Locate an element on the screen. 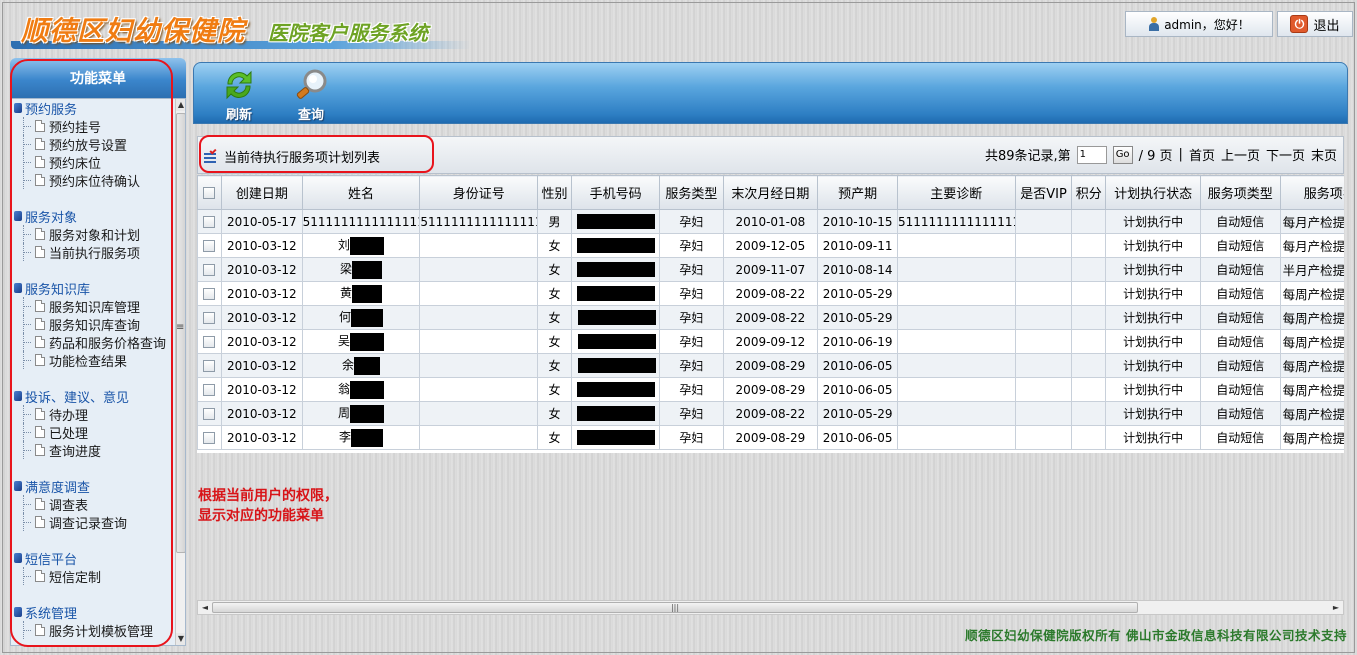 The height and width of the screenshot is (655, 1357). menu-item: 调查表 is located at coordinates (94, 504).